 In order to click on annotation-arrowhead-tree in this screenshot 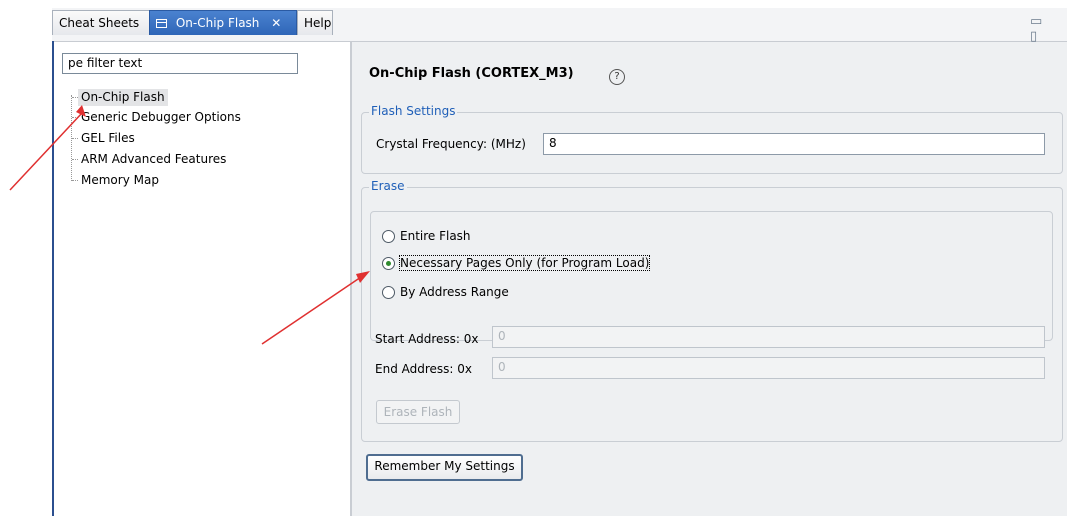, I will do `click(81, 111)`.